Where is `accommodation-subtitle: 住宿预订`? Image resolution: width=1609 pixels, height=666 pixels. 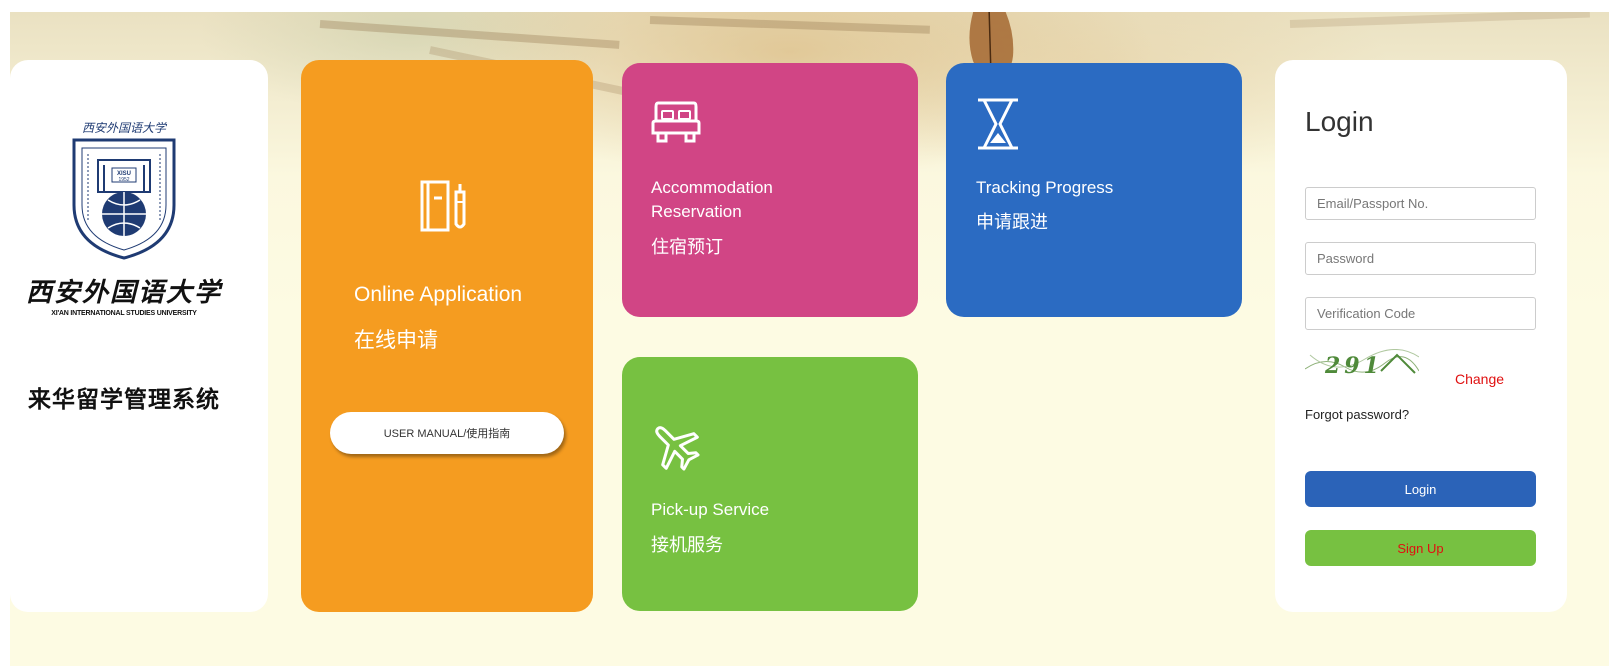 accommodation-subtitle: 住宿预订 is located at coordinates (687, 247).